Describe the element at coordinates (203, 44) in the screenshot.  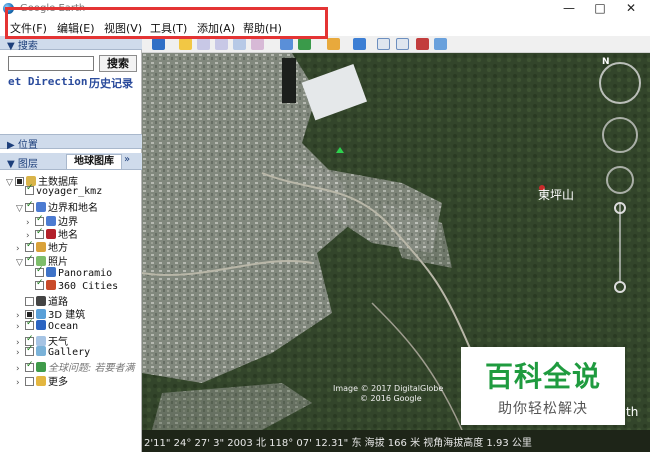
I see `polygon-icon` at that location.